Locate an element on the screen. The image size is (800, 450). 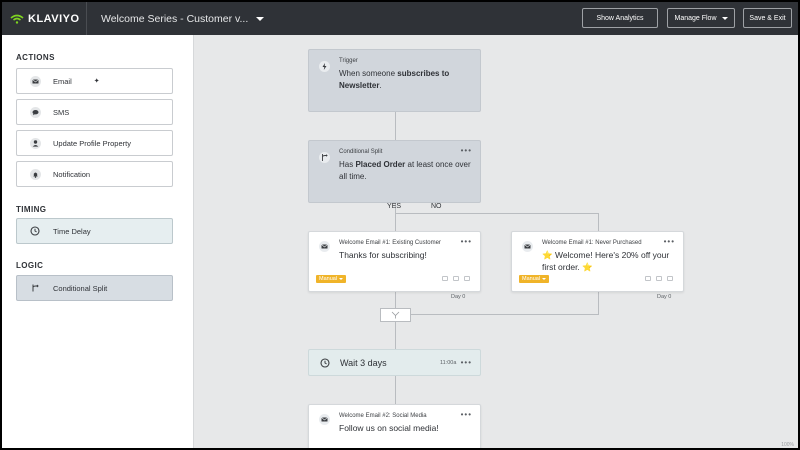
save-exit-button: Save & Exit is located at coordinates (767, 18).